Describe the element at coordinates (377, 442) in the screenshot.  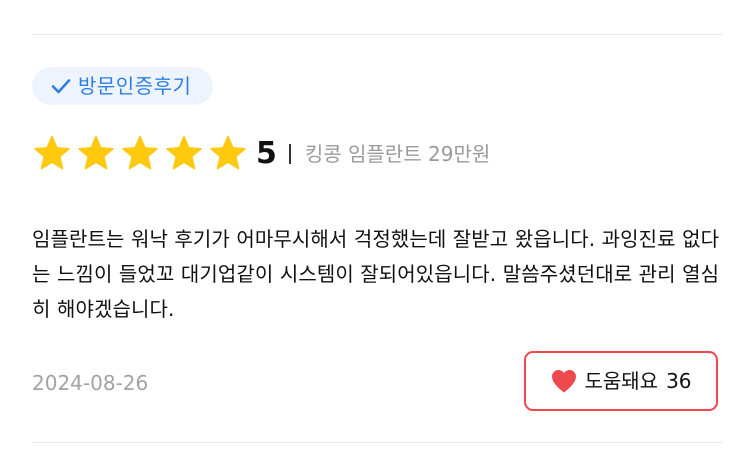
I see `bottom-divider` at that location.